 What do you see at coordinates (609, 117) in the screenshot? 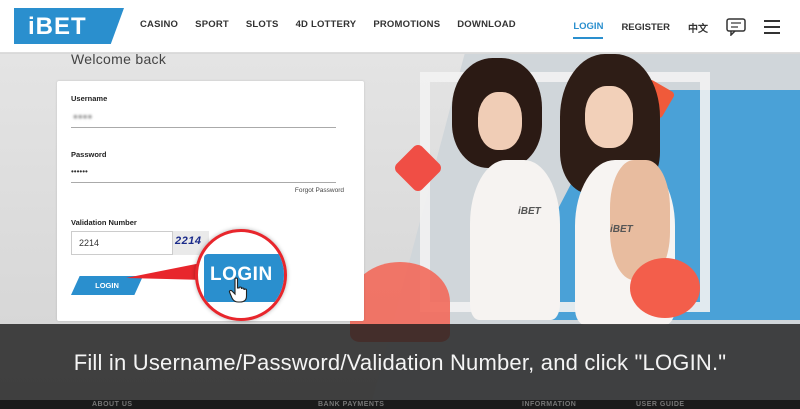
I see `model-right-face` at bounding box center [609, 117].